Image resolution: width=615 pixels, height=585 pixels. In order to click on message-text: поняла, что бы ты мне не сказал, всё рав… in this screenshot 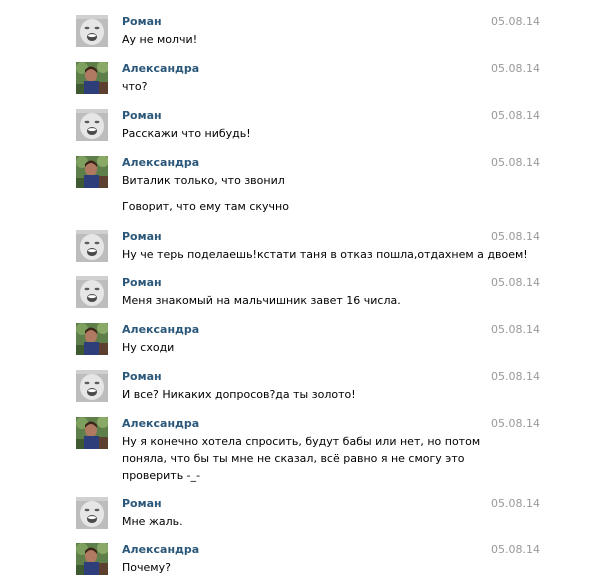, I will do `click(293, 458)`.